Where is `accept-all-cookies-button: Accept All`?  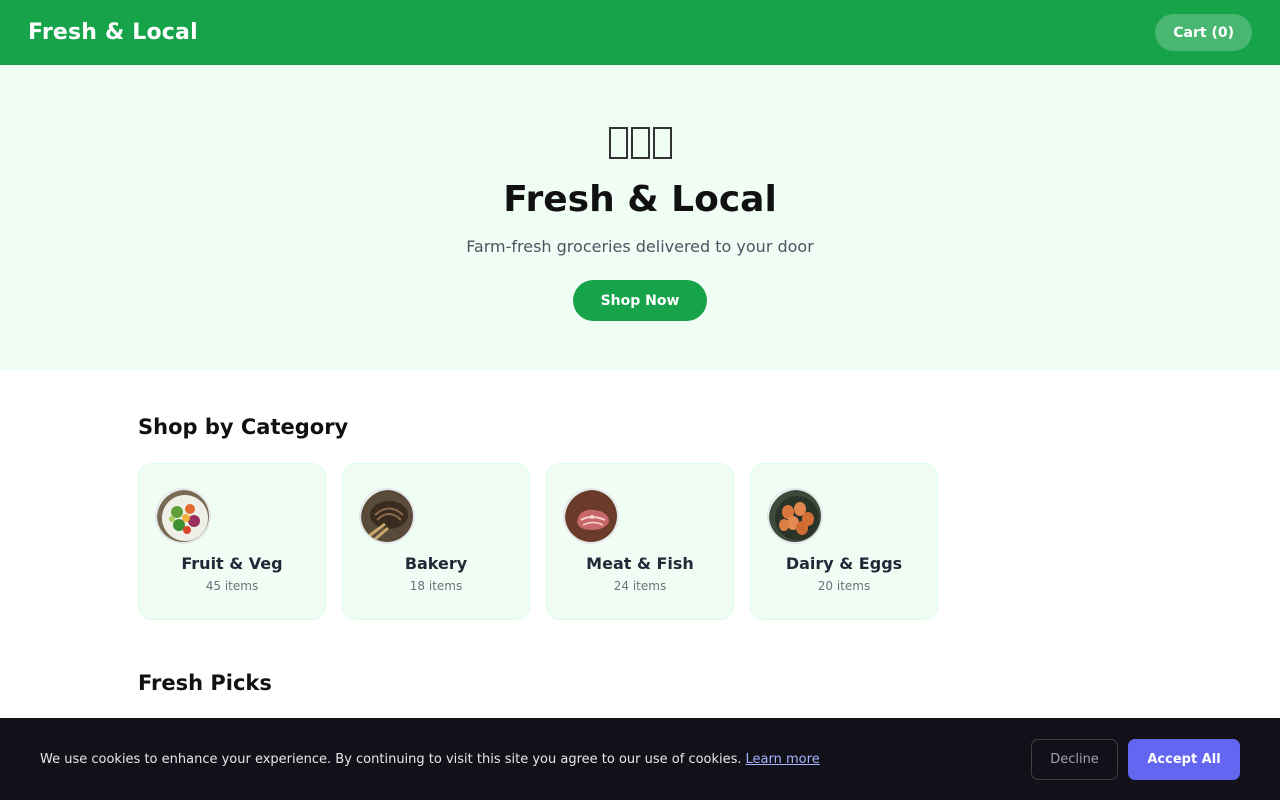
accept-all-cookies-button: Accept All is located at coordinates (1184, 759).